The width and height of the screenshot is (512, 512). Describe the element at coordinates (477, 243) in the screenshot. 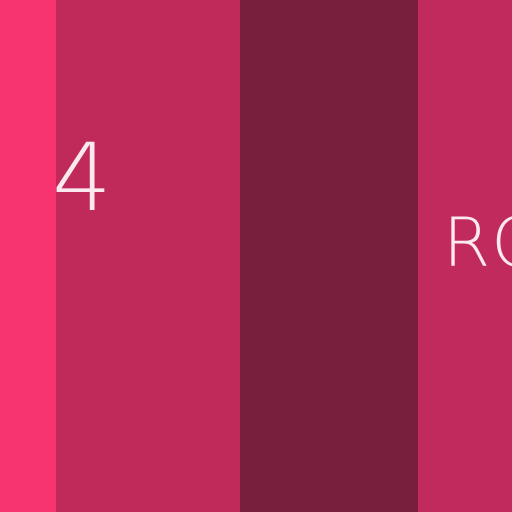

I see `partial-text-label: RO` at that location.